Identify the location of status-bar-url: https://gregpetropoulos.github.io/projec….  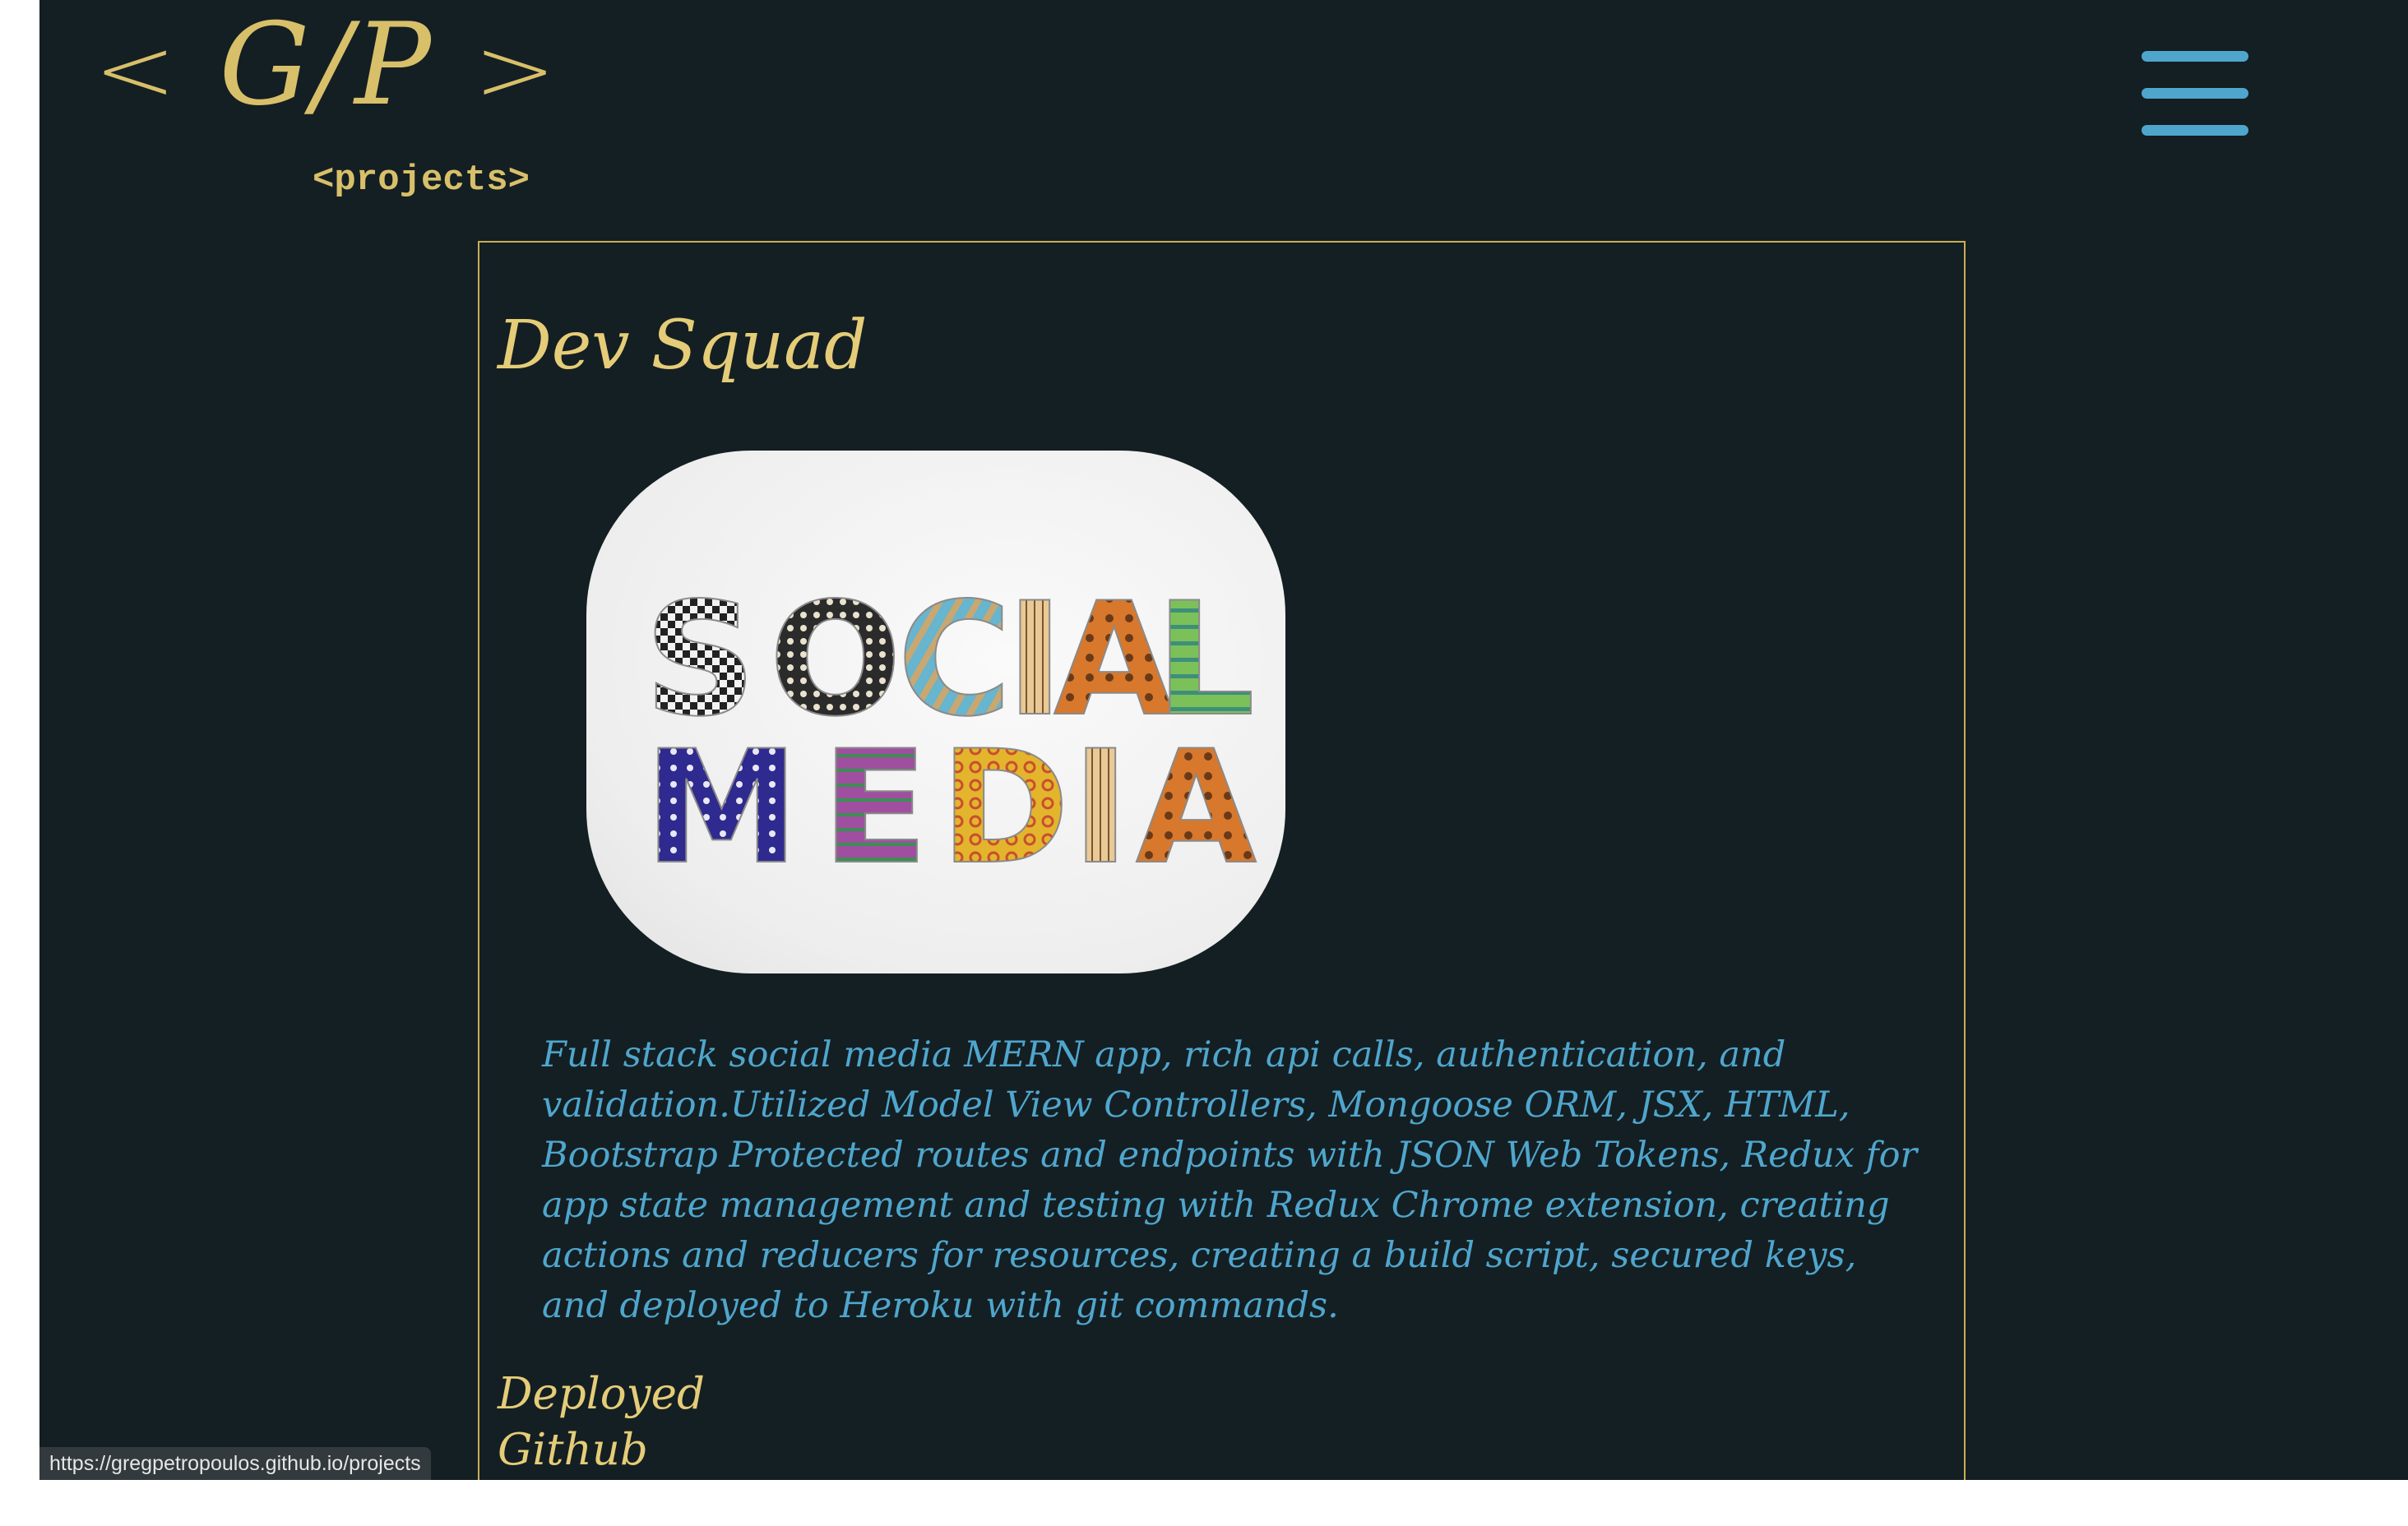
(235, 1463).